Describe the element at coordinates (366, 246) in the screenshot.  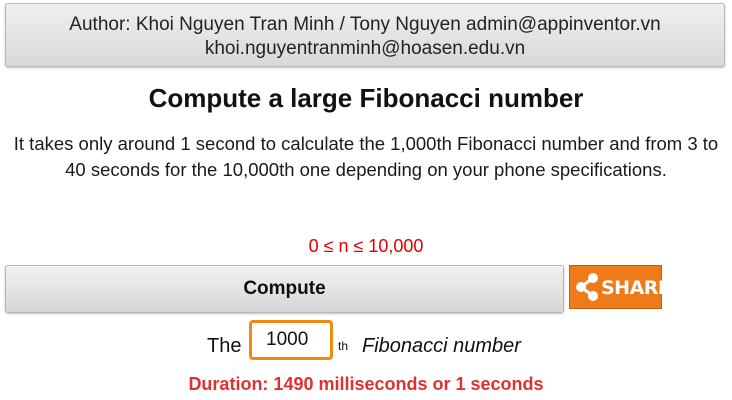
I see `range-hint: 0 ≤ n ≤ 10,000` at that location.